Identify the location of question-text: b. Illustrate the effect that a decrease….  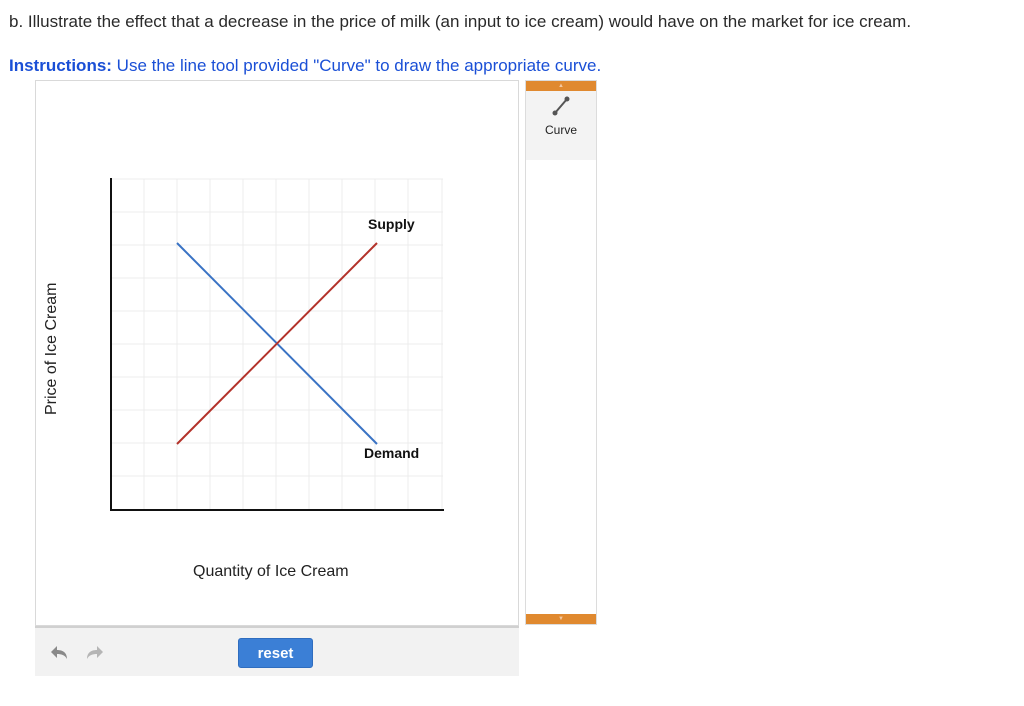
(460, 21).